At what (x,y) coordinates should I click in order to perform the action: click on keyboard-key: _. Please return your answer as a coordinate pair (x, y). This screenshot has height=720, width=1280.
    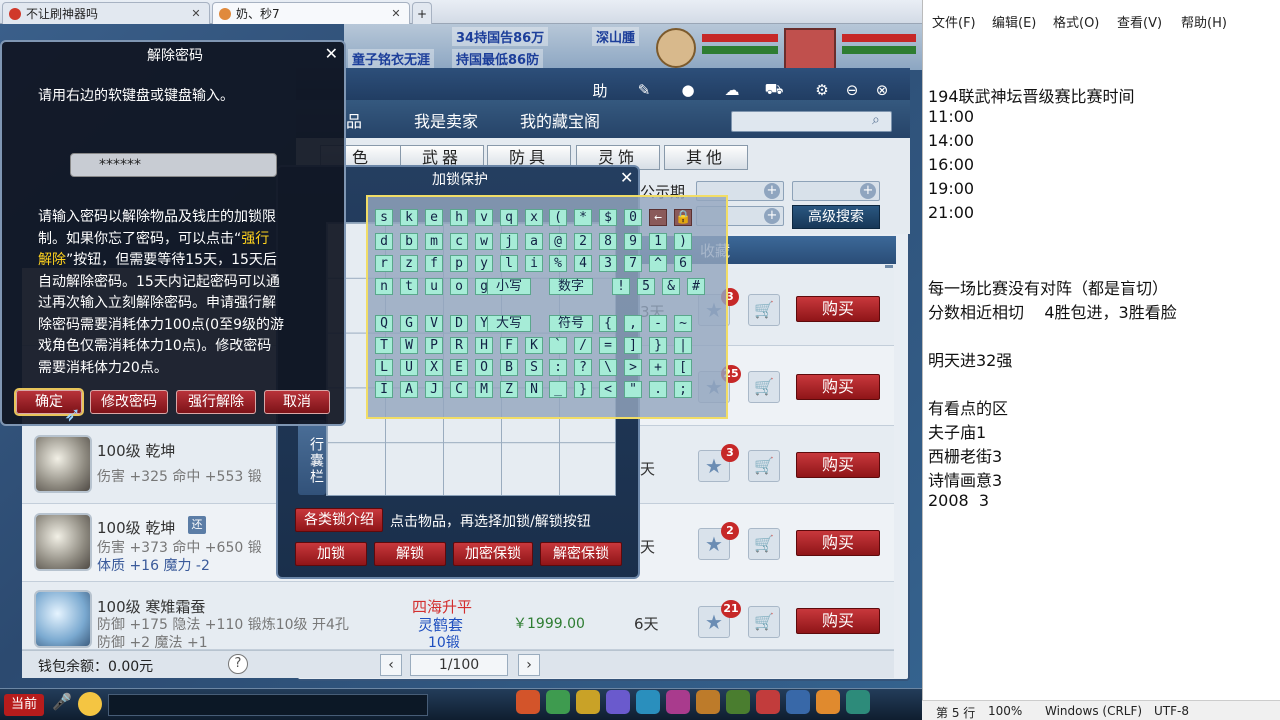
    Looking at the image, I should click on (558, 389).